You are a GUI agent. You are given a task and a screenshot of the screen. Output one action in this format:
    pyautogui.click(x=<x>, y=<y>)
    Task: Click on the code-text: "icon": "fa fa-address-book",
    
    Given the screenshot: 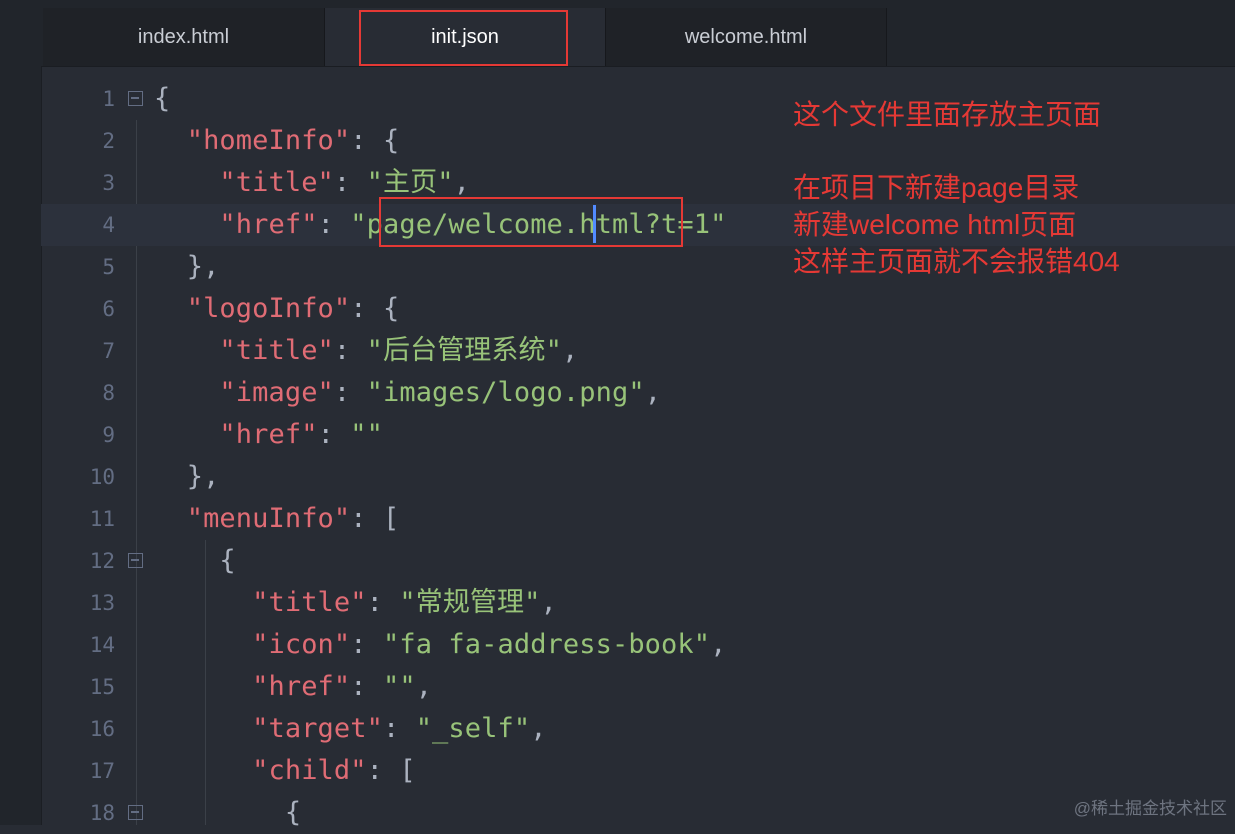 What is the action you would take?
    pyautogui.click(x=489, y=644)
    